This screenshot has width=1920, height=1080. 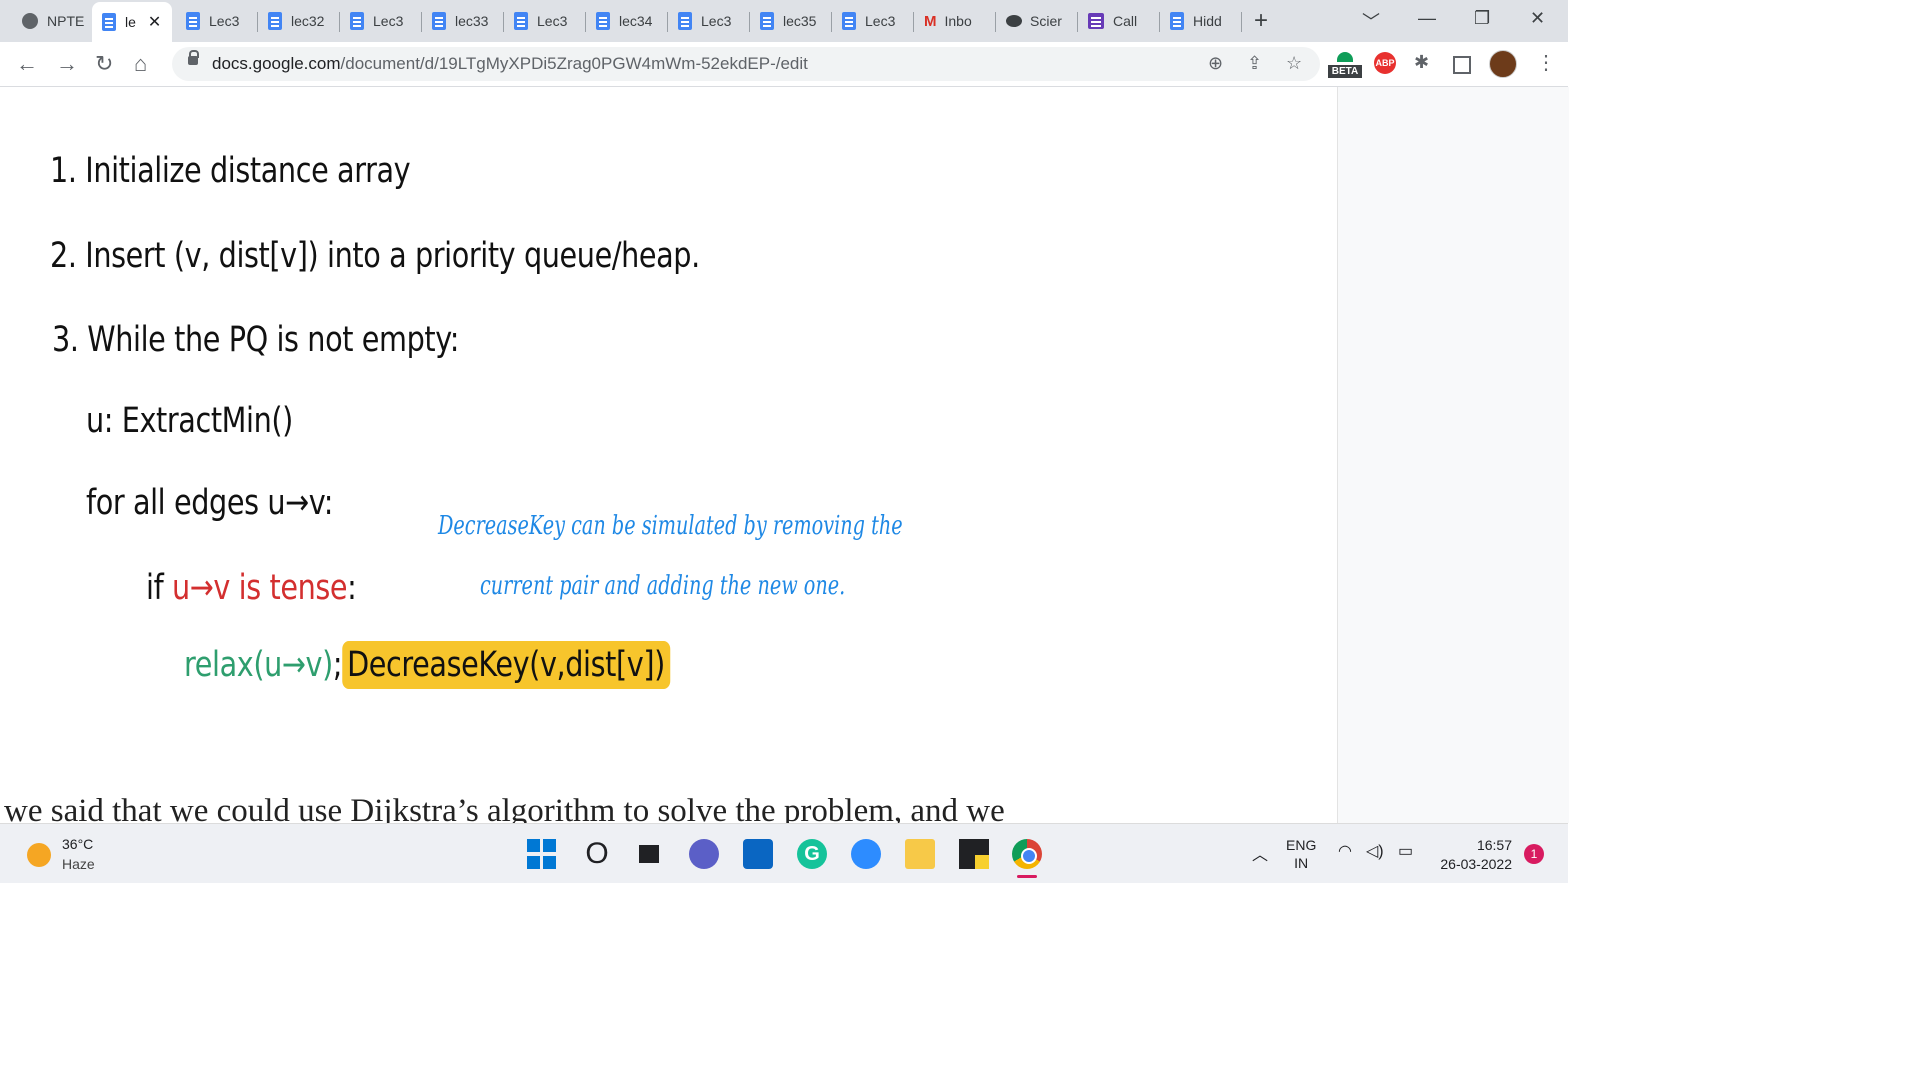 What do you see at coordinates (930, 21) in the screenshot?
I see `gmail-icon: M` at bounding box center [930, 21].